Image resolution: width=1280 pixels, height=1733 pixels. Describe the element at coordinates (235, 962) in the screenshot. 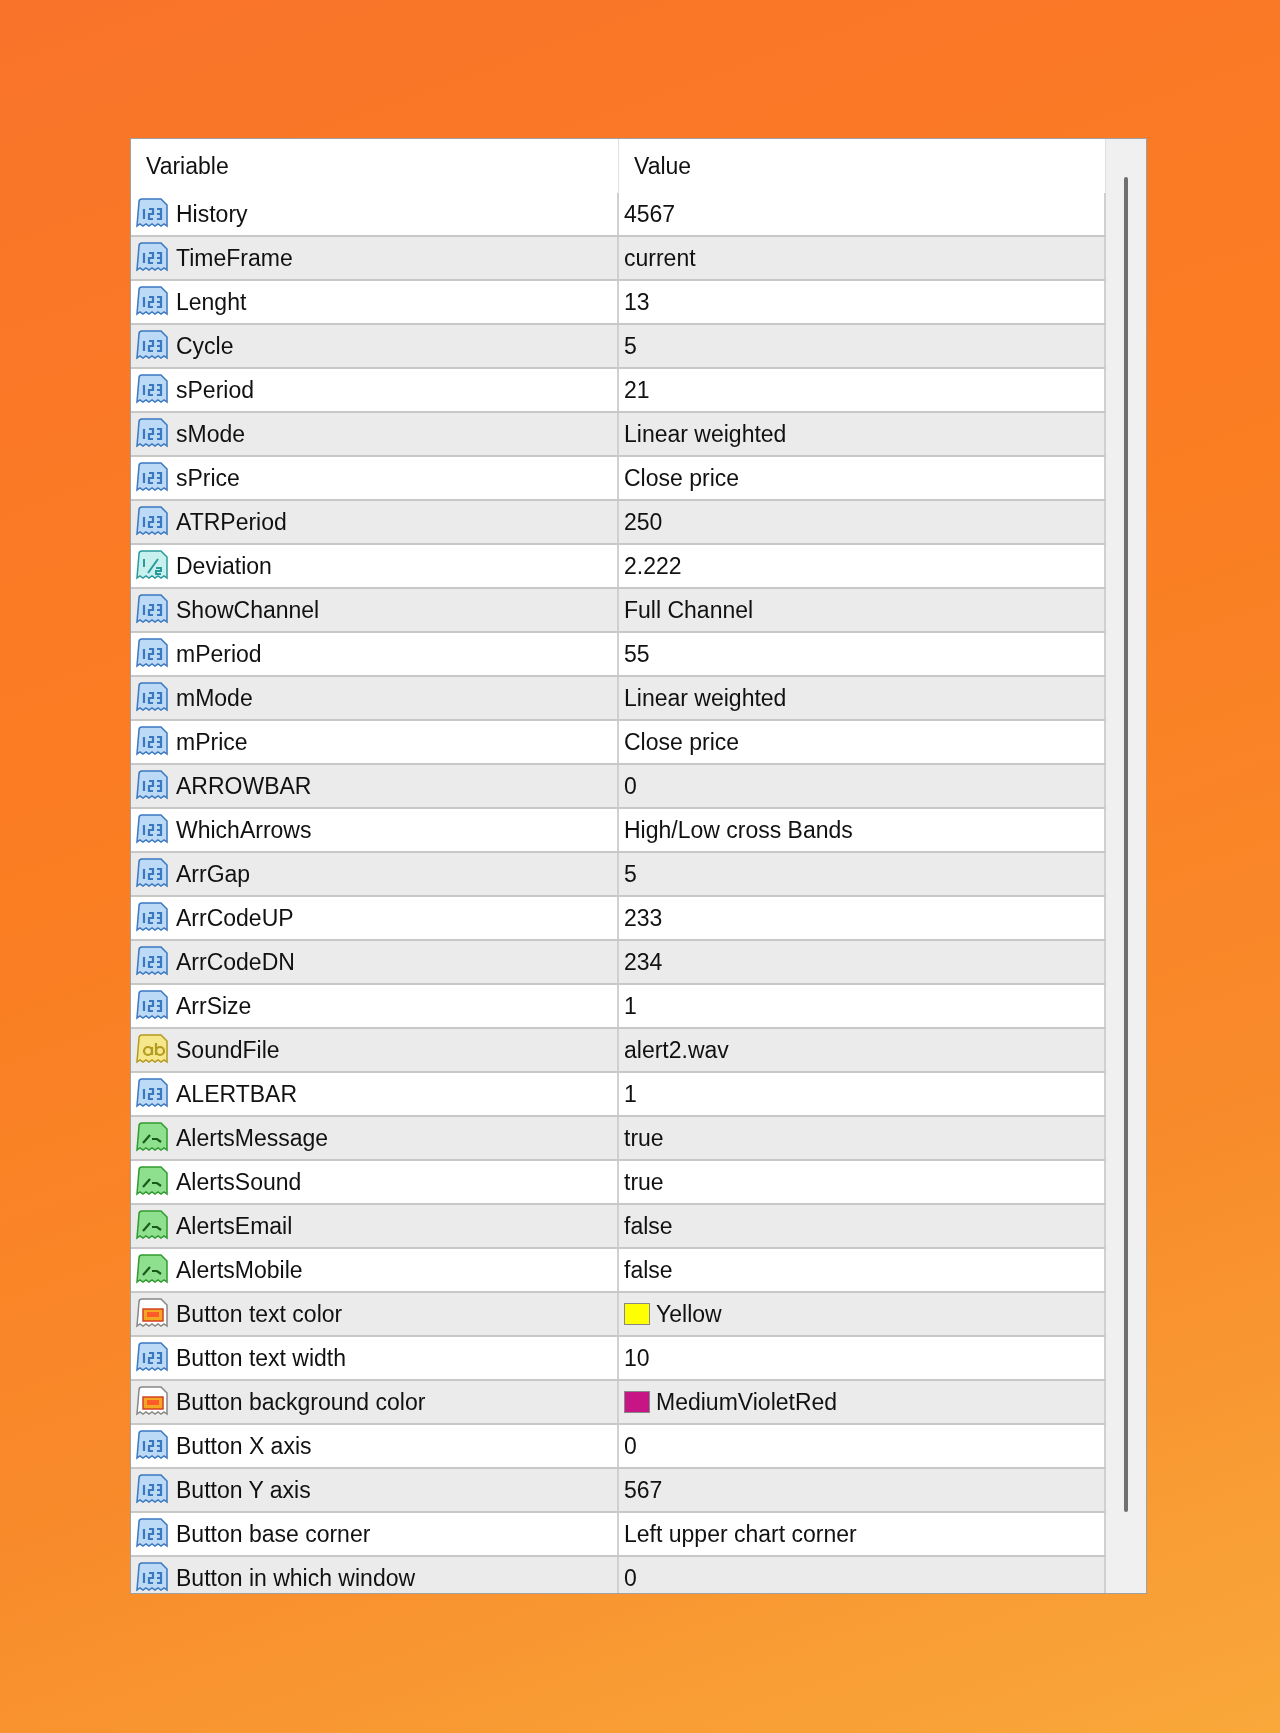

I see `variable-name: ArrCodeDN` at that location.